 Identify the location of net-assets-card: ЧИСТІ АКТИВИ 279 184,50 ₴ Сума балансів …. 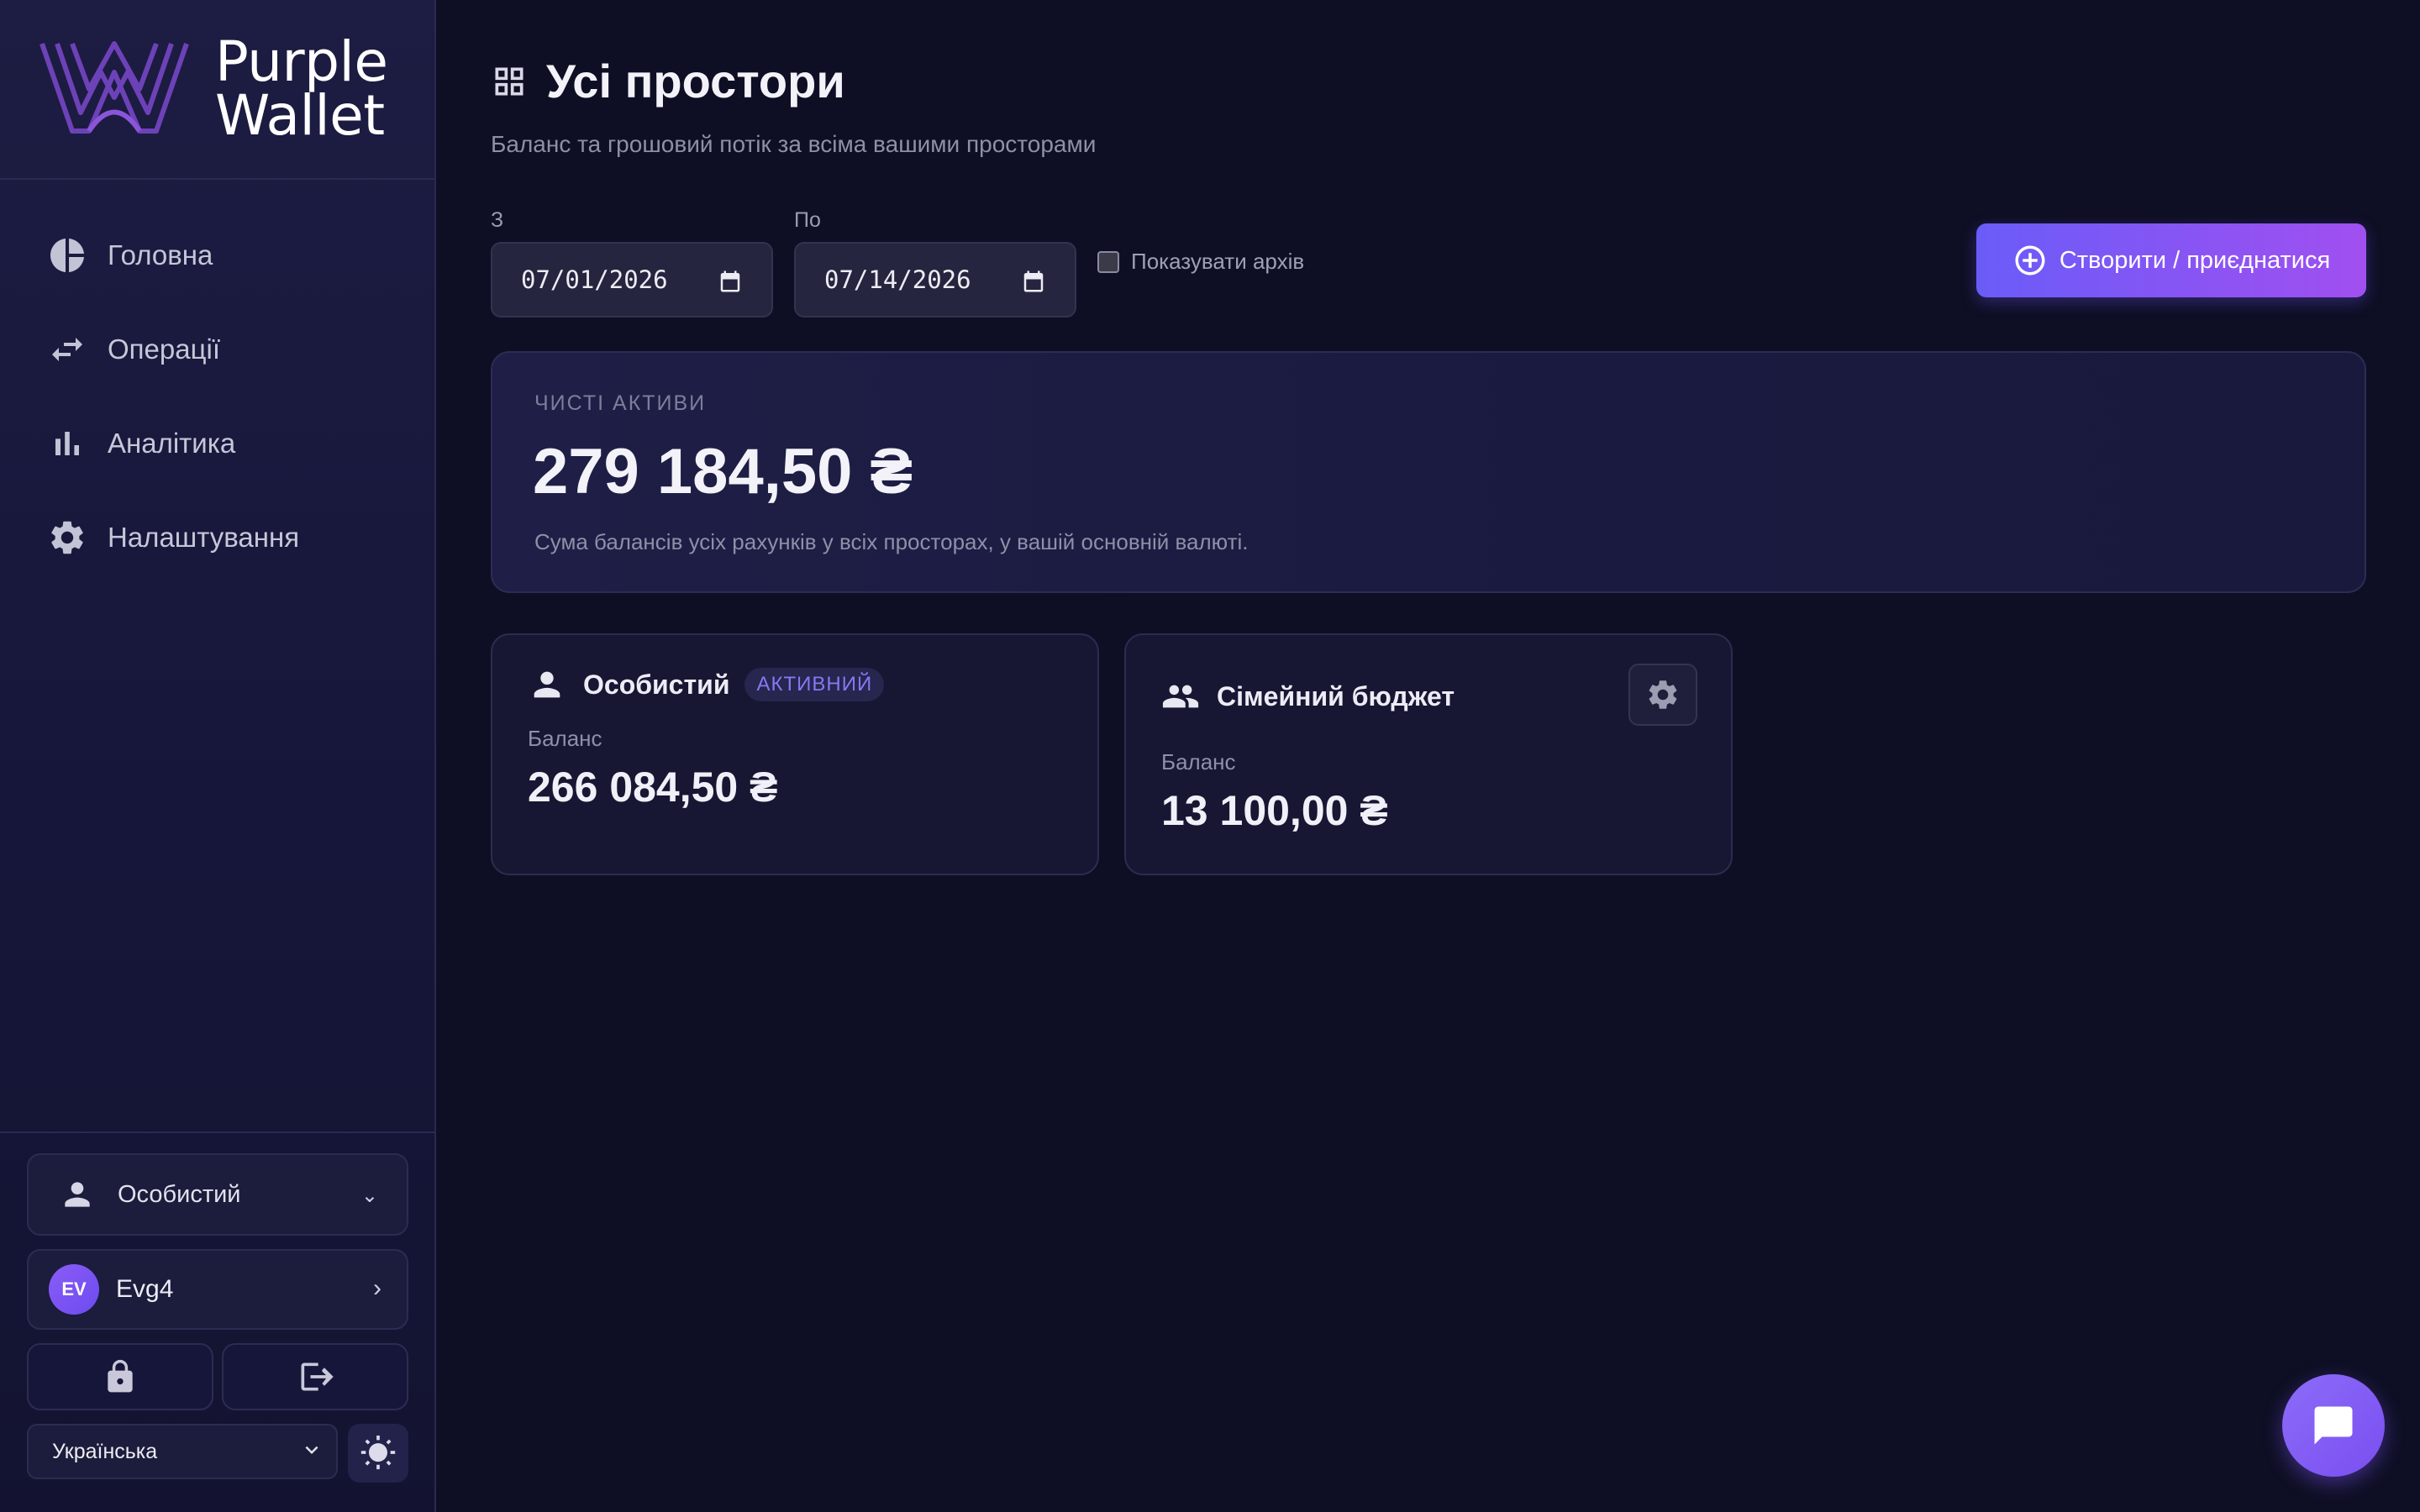
(1428, 472).